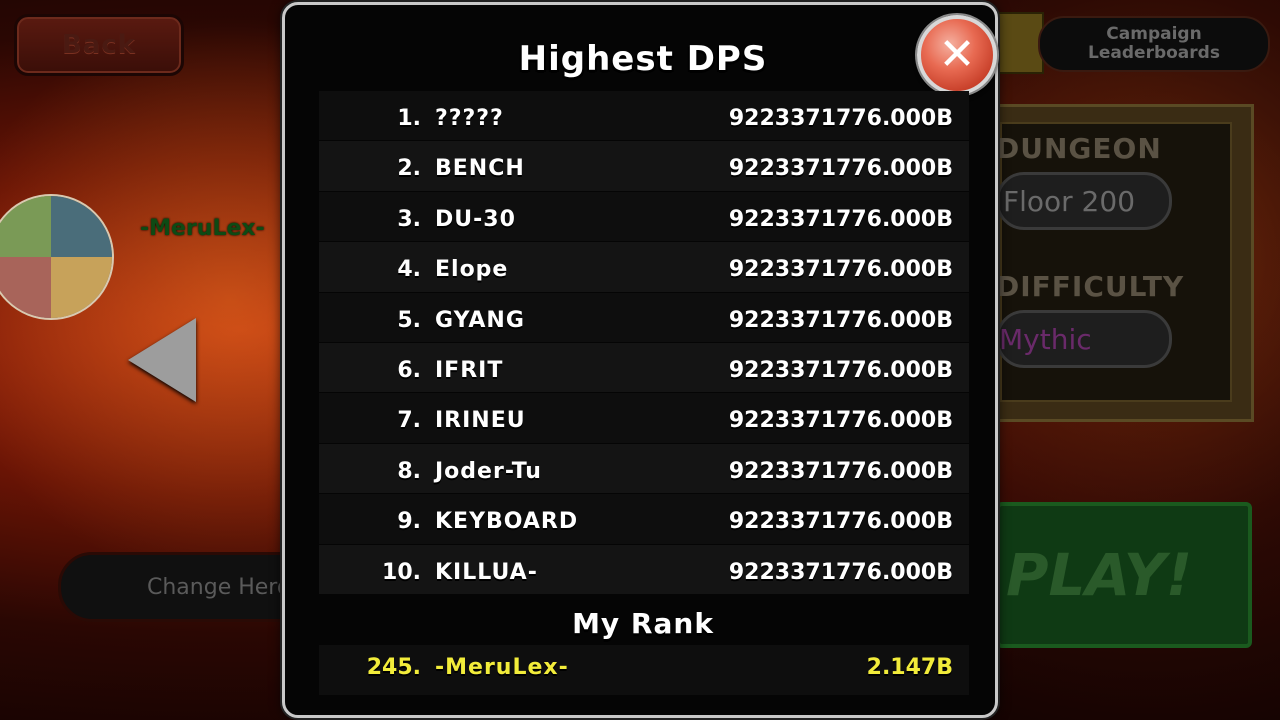  Describe the element at coordinates (480, 169) in the screenshot. I see `player-name: BENCH` at that location.